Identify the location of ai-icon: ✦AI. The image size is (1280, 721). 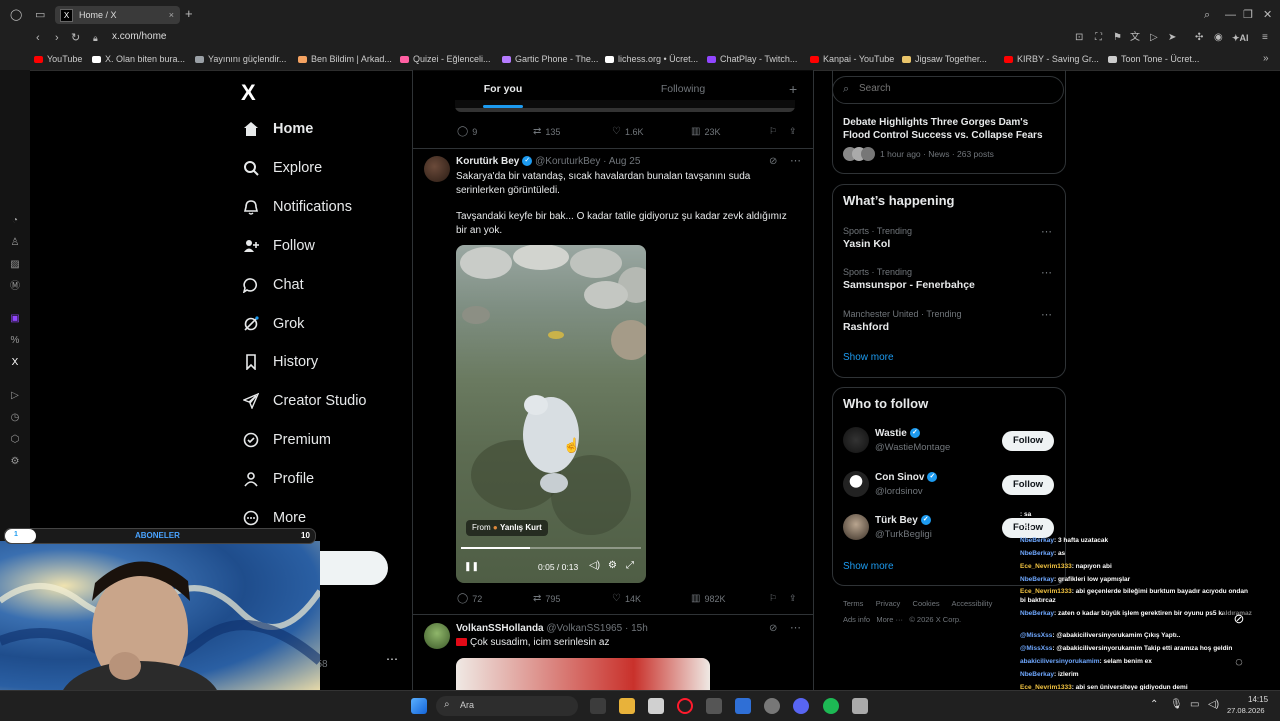
(1240, 38).